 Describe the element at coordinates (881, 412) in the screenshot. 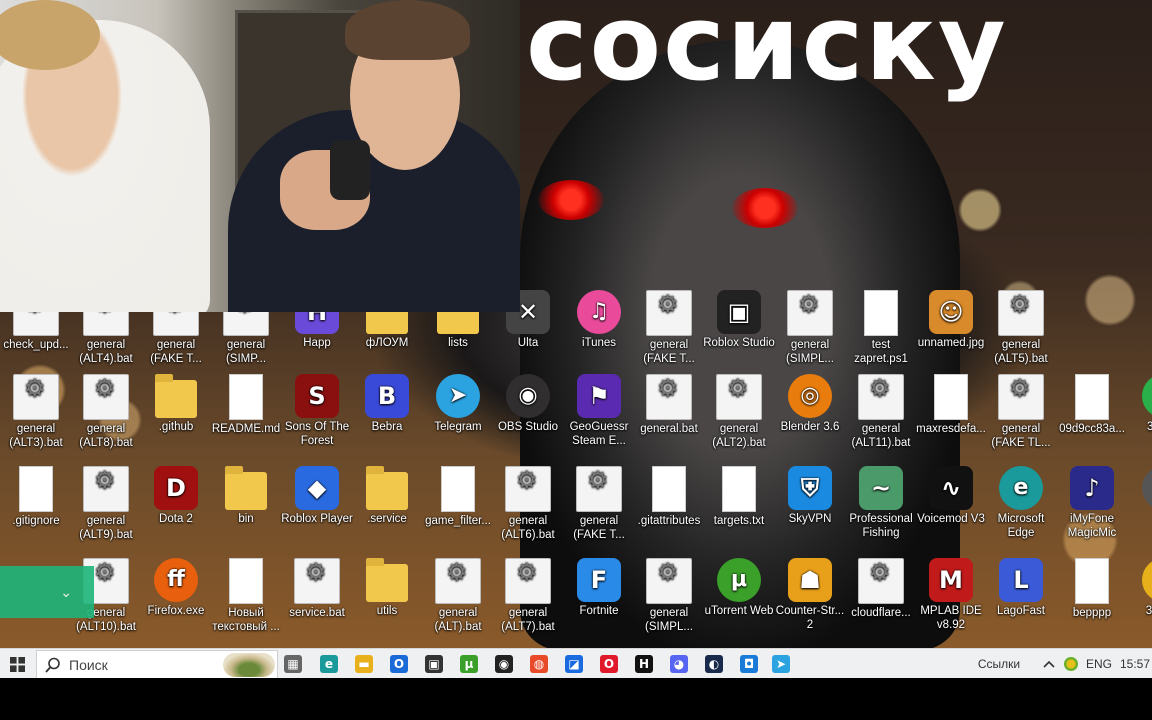

I see `desktop-icon: general (ALT11).bat` at that location.